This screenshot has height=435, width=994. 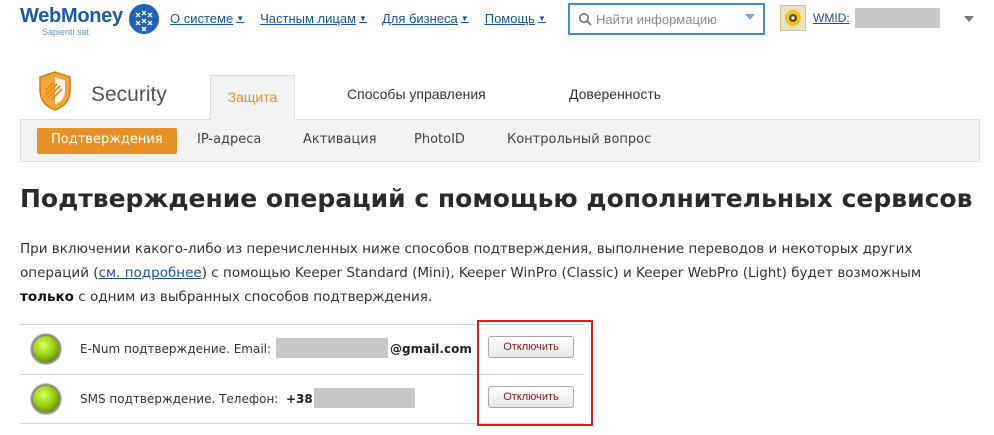 I want to click on subtab-activation: Активация, so click(x=340, y=139).